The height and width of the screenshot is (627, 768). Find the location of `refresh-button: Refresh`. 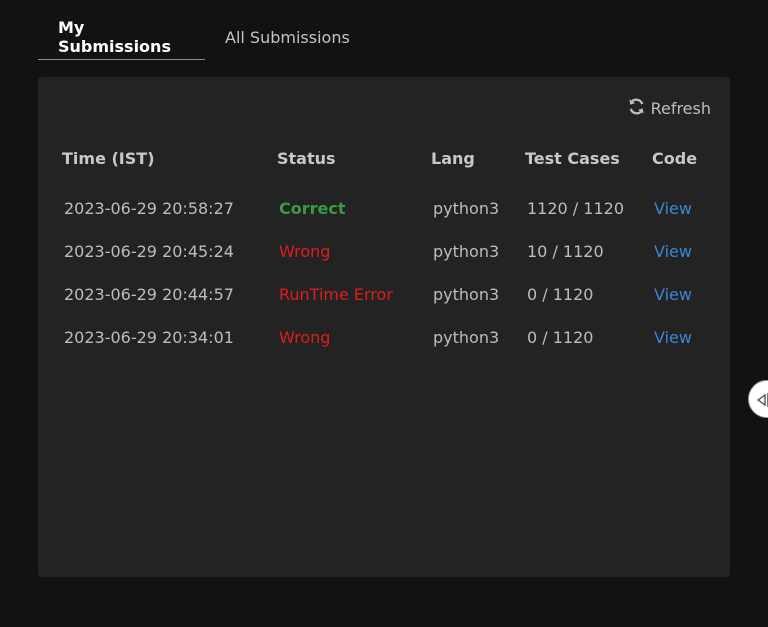

refresh-button: Refresh is located at coordinates (669, 108).